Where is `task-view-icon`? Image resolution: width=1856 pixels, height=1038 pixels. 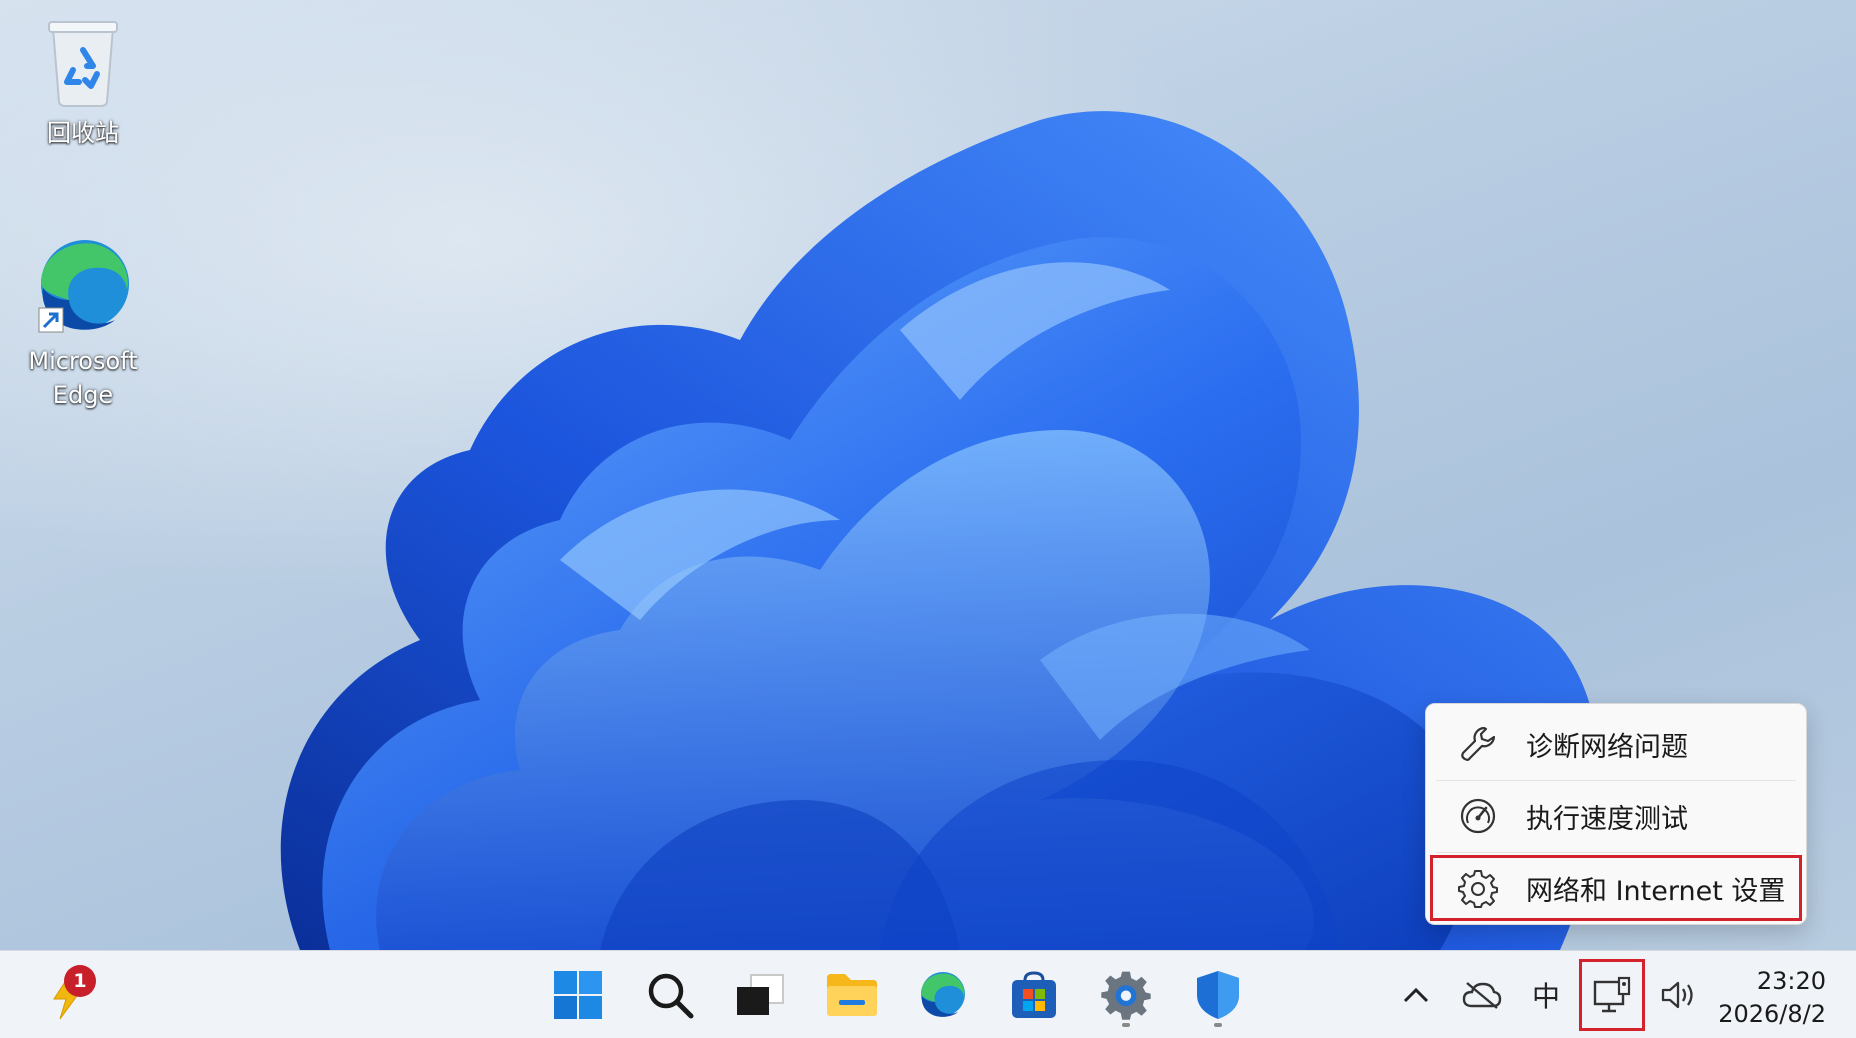 task-view-icon is located at coordinates (760, 994).